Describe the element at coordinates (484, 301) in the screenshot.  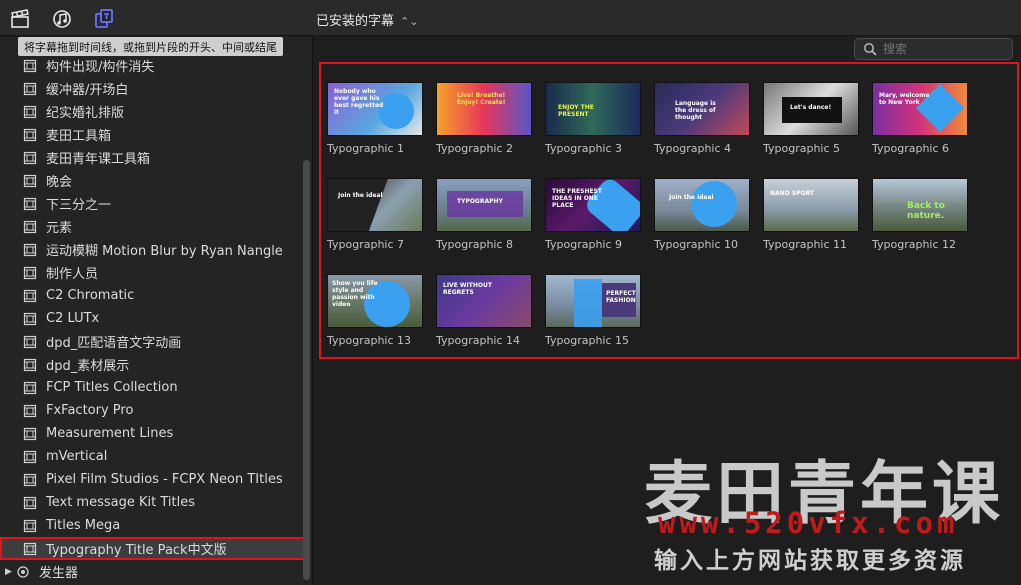
I see `title-thumbnail: LIVE WITHOUT REGRETS` at that location.